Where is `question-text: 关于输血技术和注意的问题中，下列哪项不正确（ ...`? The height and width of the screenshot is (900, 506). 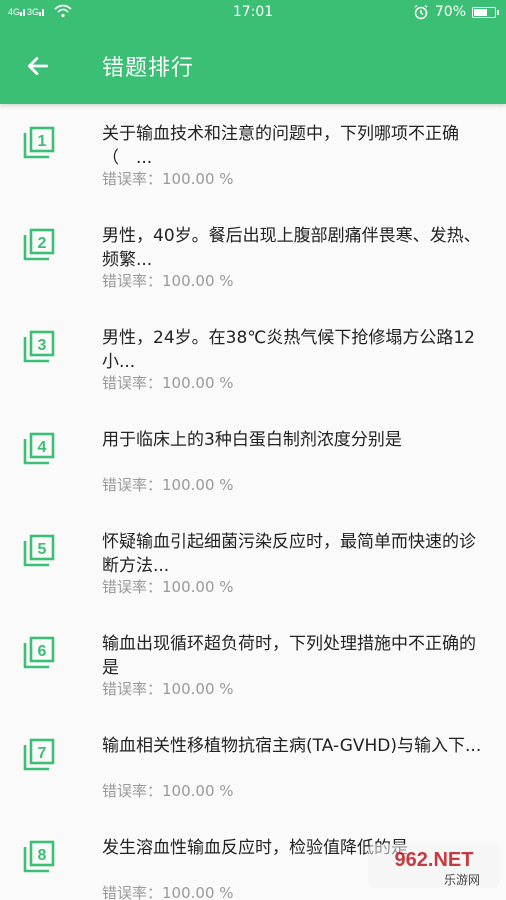
question-text: 关于输血技术和注意的问题中，下列哪项不正确（ ... is located at coordinates (280, 146).